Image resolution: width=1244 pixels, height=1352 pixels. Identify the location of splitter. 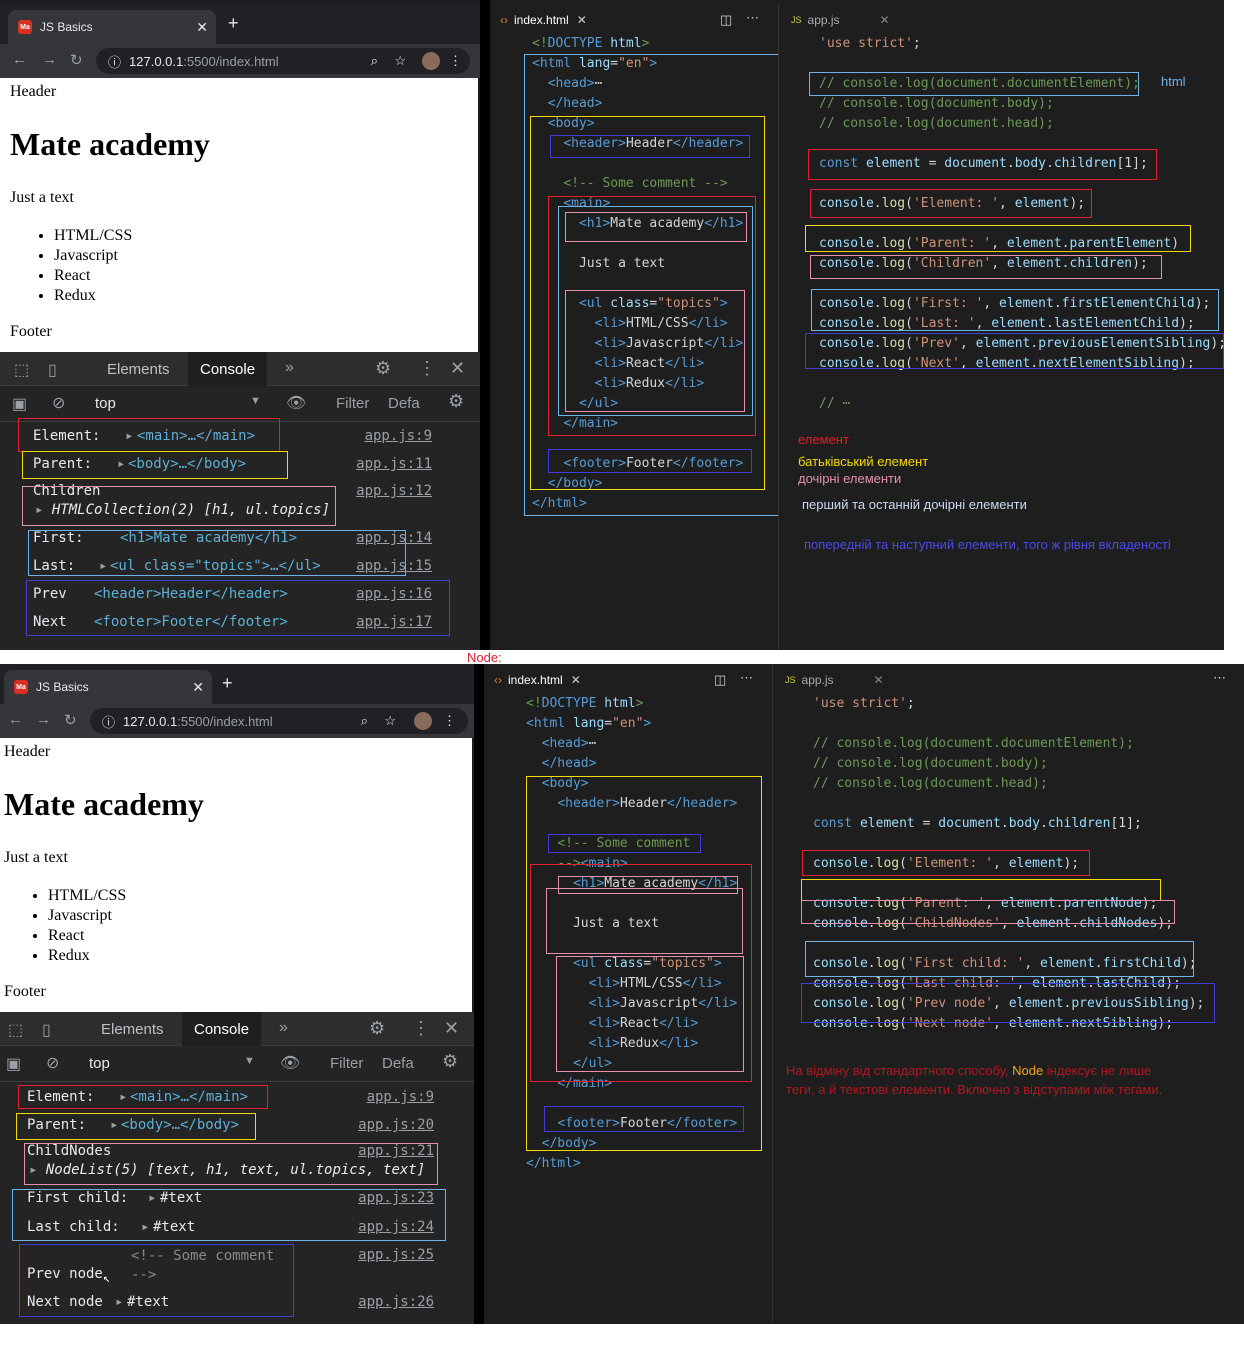
(479, 994).